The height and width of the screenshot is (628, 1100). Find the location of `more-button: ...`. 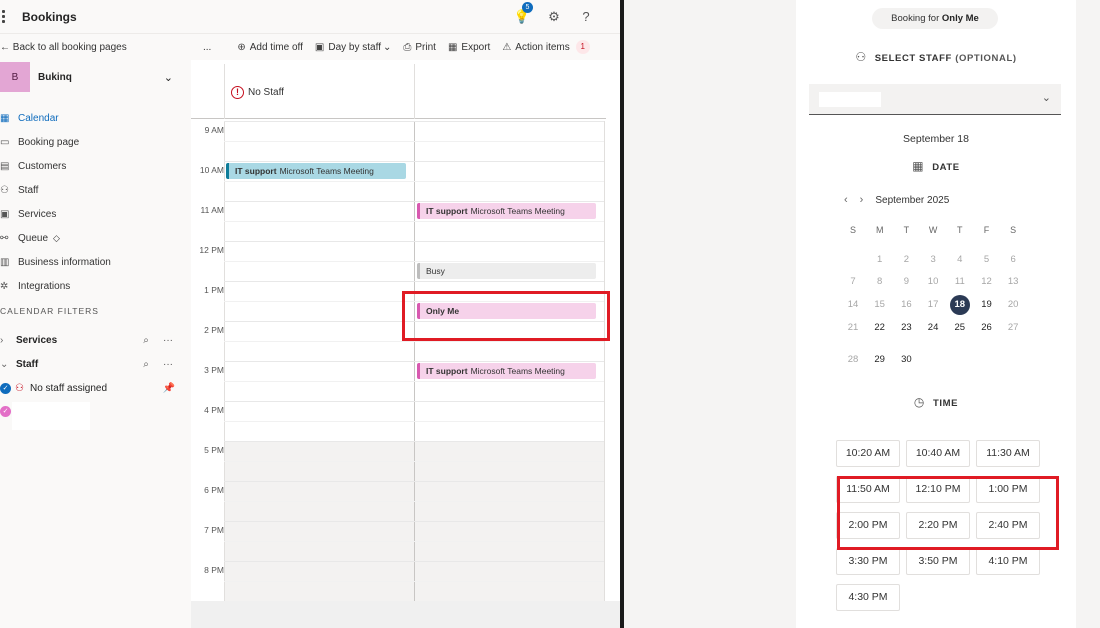

more-button: ... is located at coordinates (207, 47).